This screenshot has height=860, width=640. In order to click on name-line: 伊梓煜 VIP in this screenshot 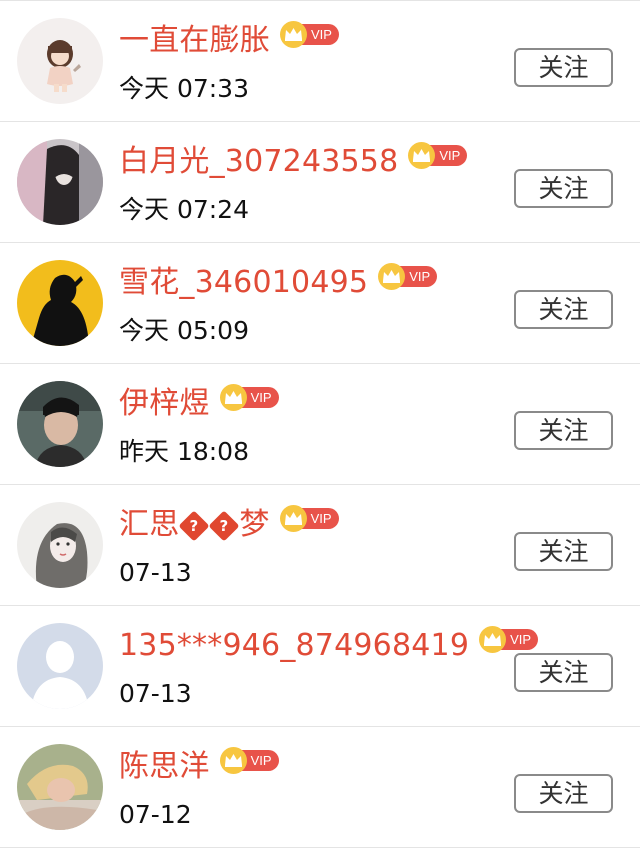, I will do `click(199, 403)`.